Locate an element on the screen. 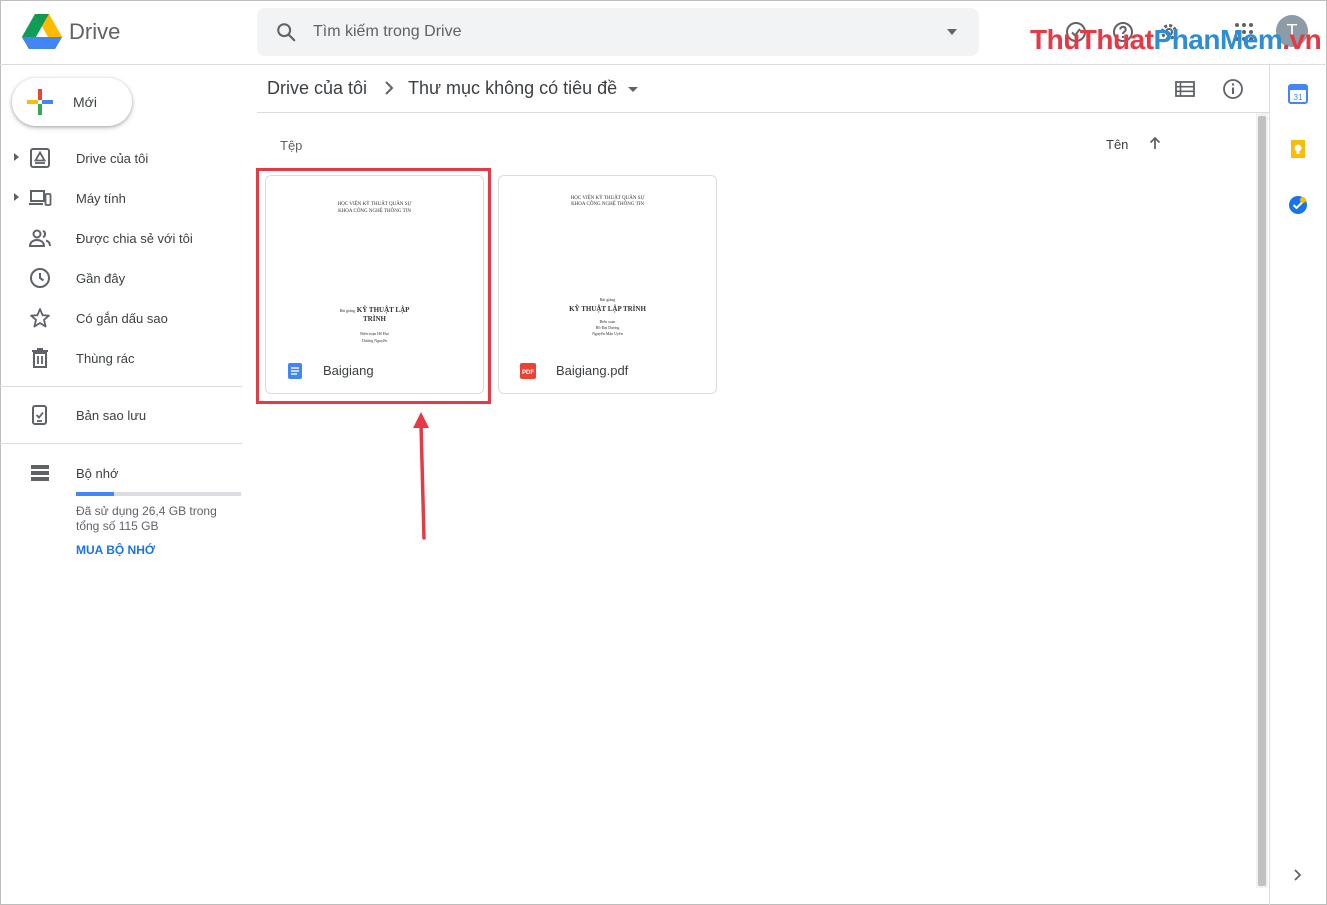  sidebar-item-backups: Bản sao lưu is located at coordinates (121, 415).